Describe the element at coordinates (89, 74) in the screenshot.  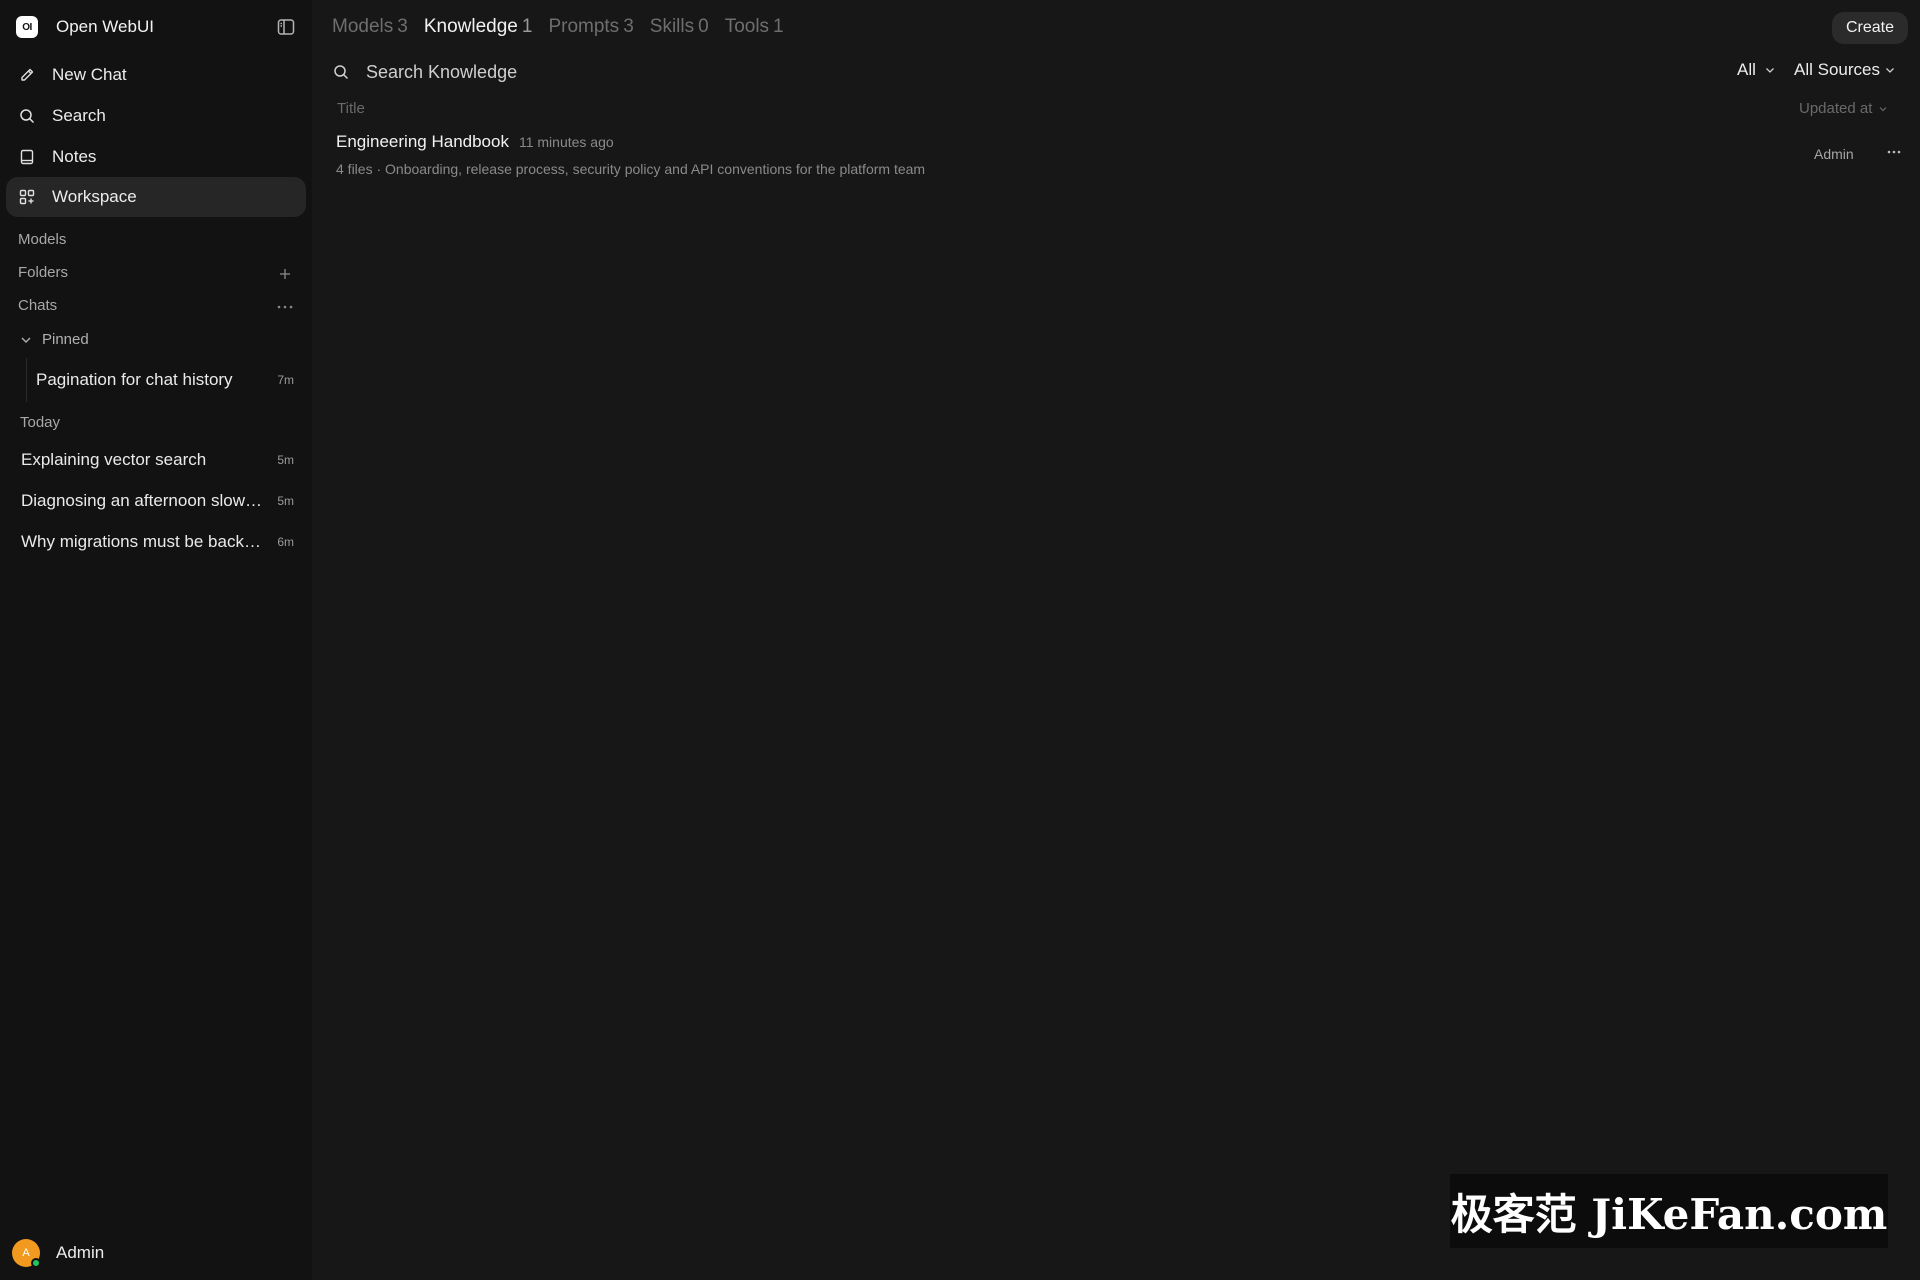
I see `nav-label: New Chat` at that location.